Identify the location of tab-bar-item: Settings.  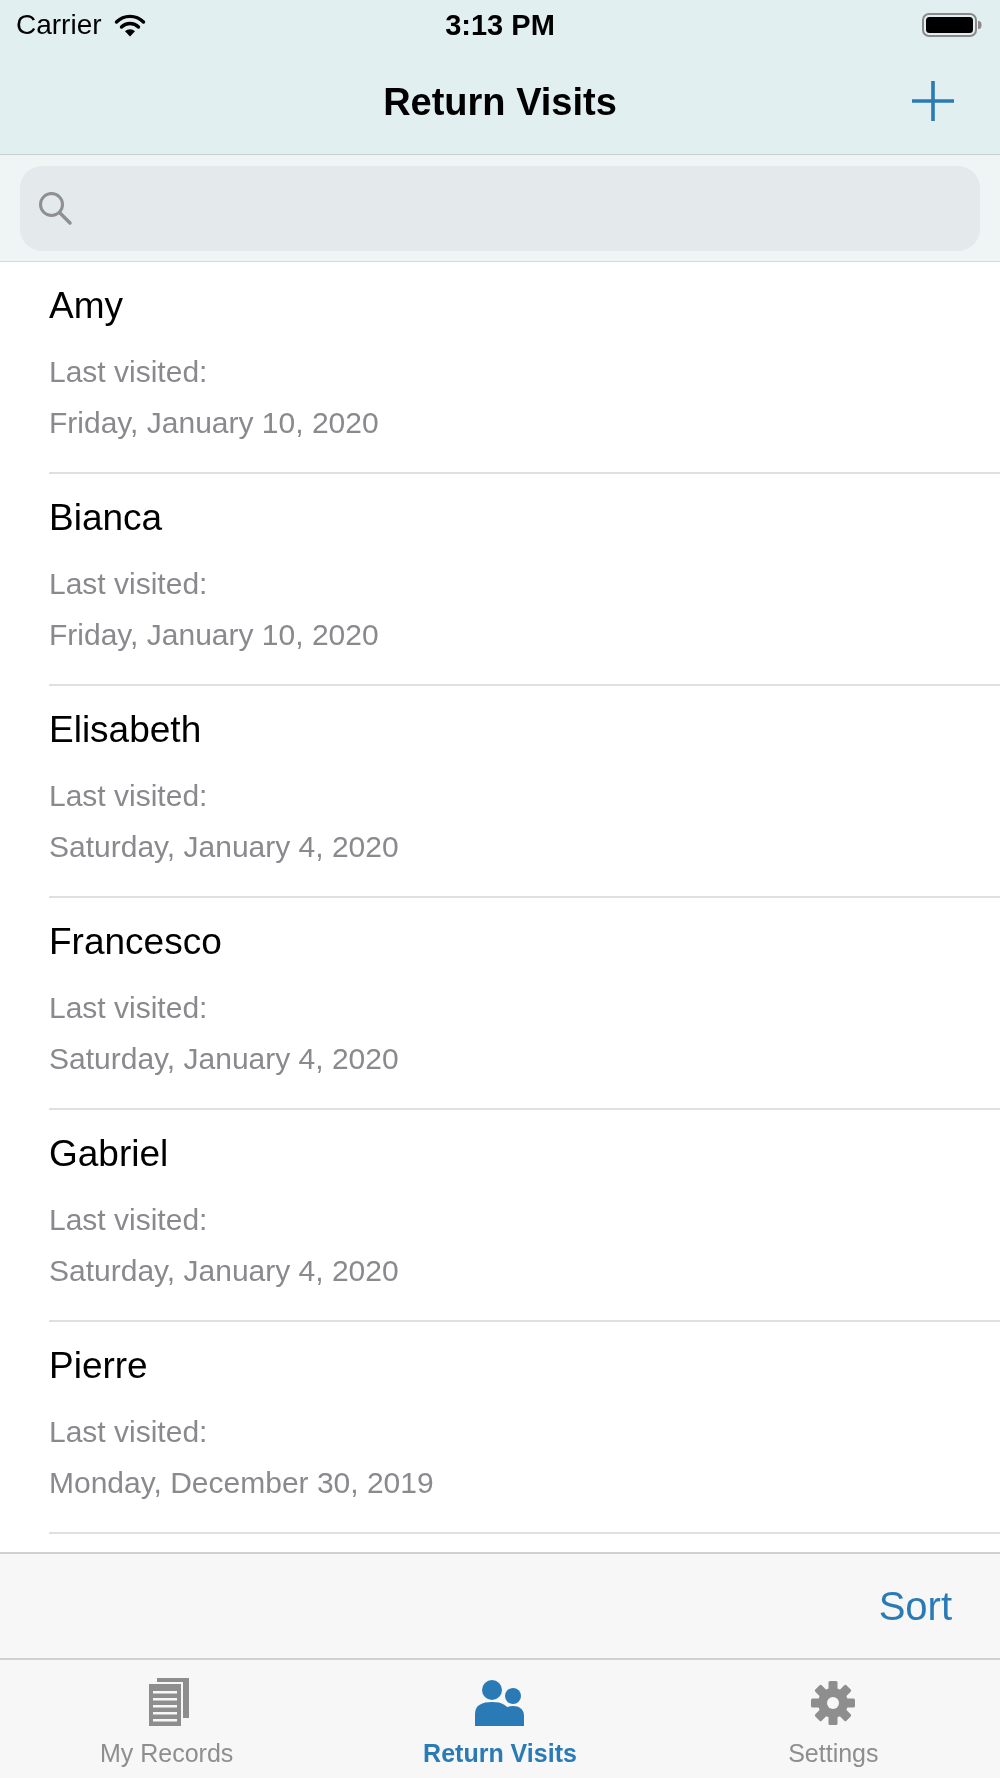
(833, 1719).